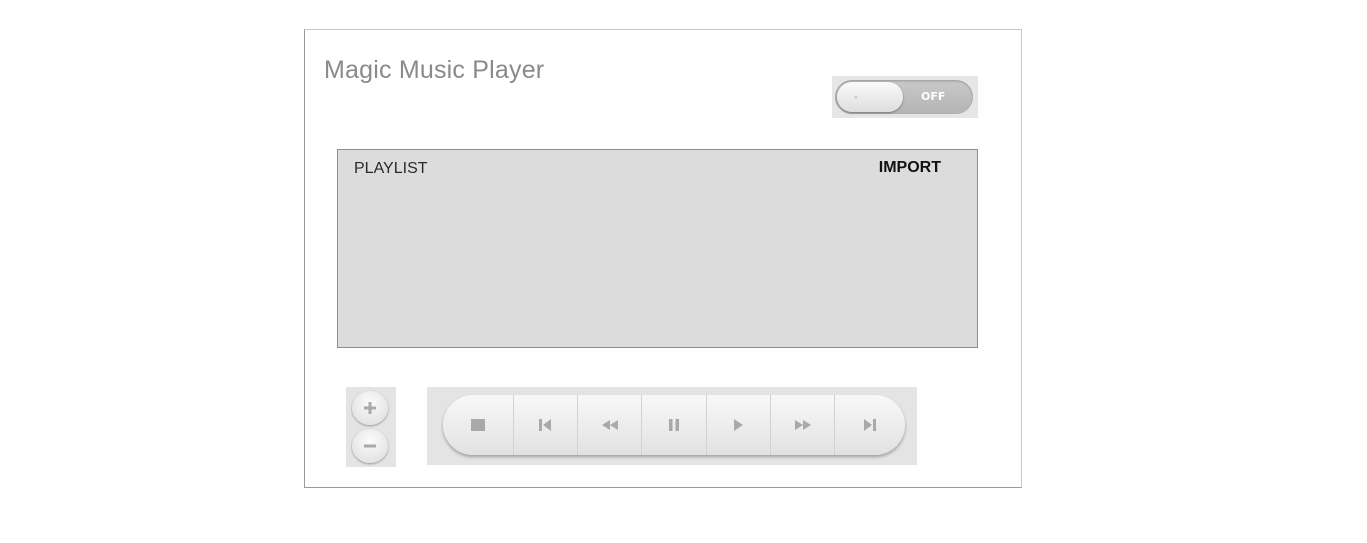 This screenshot has height=543, width=1367. I want to click on previous-button, so click(544, 425).